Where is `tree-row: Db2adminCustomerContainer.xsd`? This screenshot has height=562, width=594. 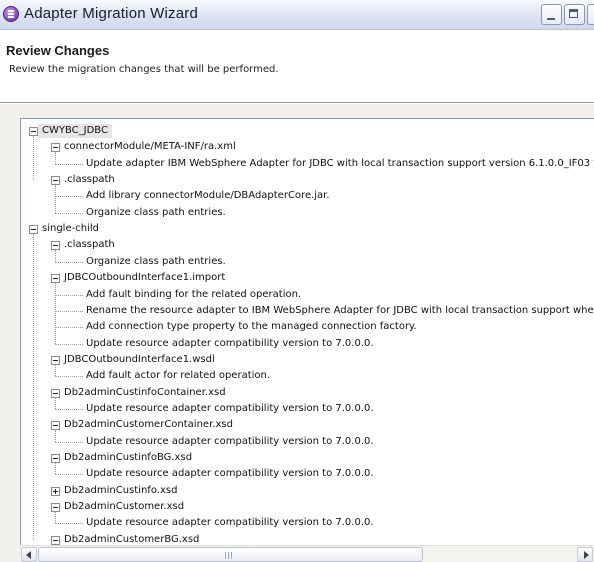 tree-row: Db2adminCustomerContainer.xsd is located at coordinates (307, 425).